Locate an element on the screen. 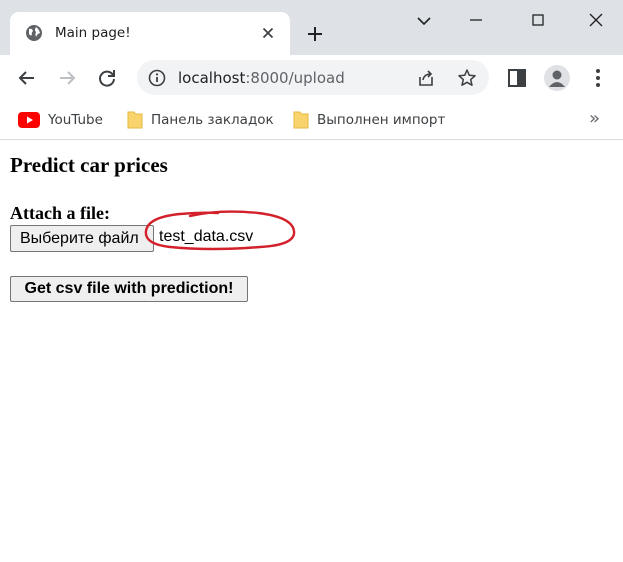 This screenshot has height=562, width=623. get-prediction-button: Get csv file with prediction! is located at coordinates (129, 289).